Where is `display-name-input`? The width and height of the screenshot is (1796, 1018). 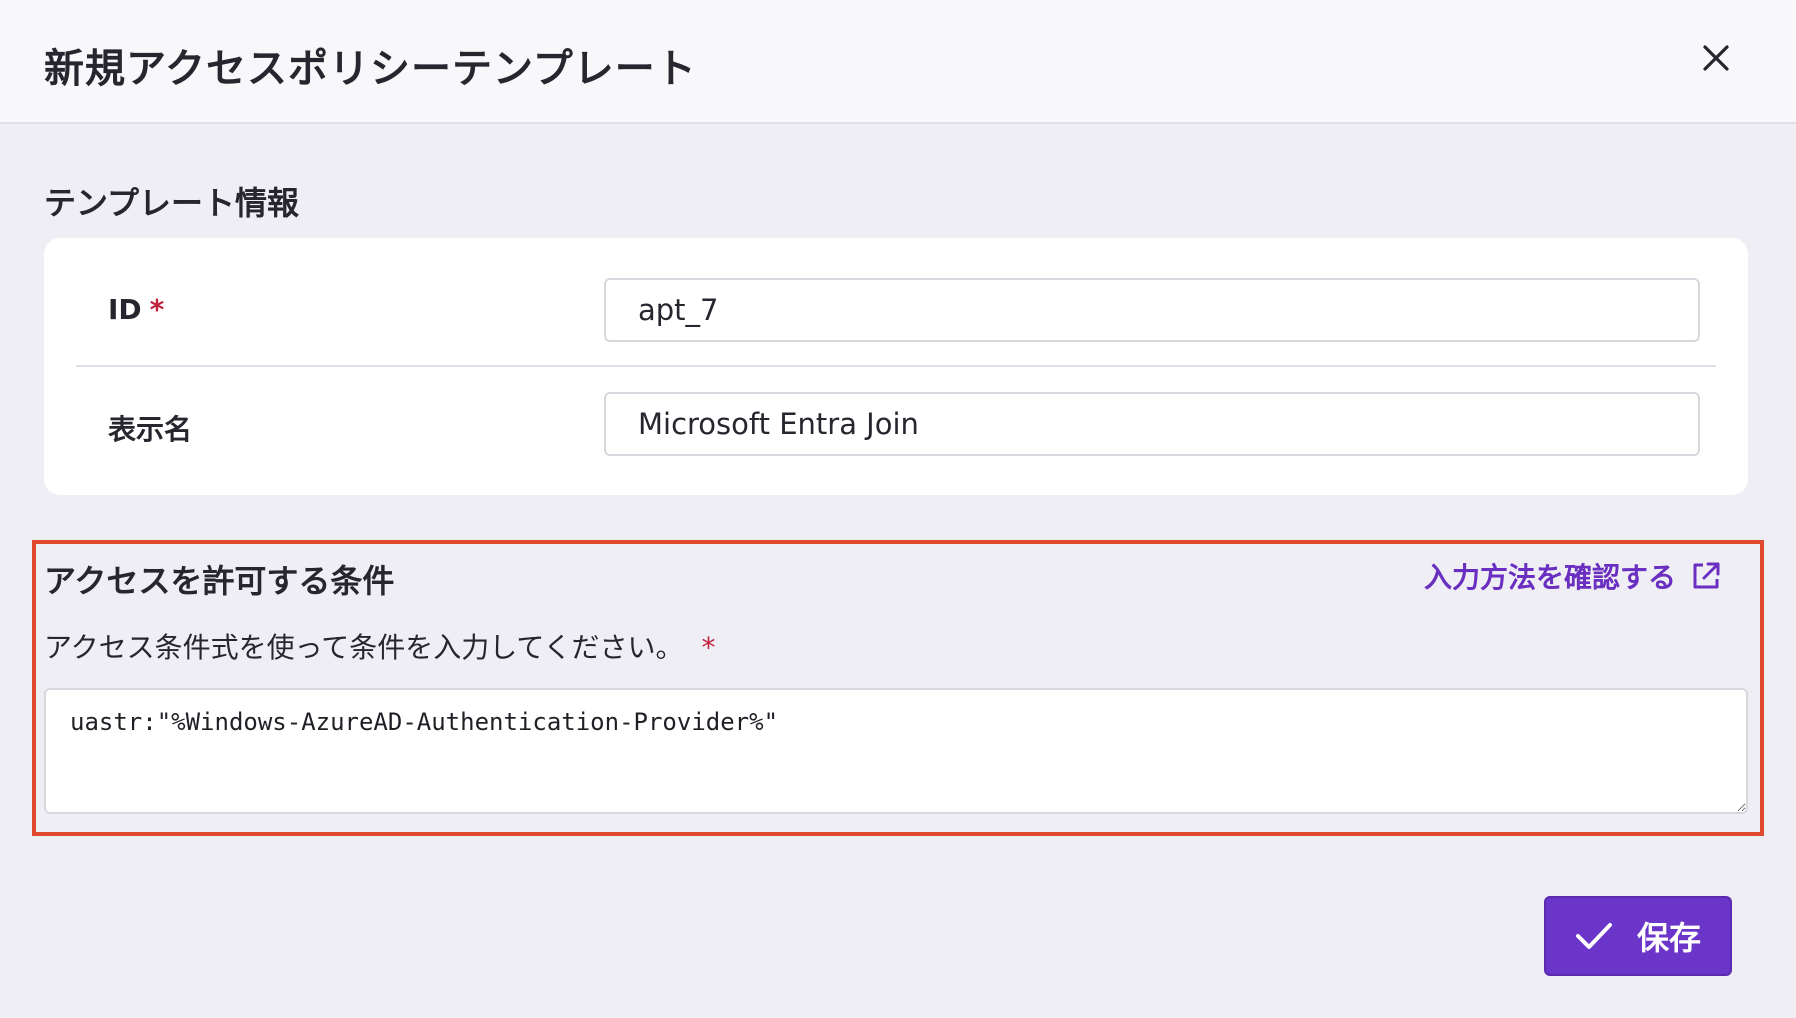 display-name-input is located at coordinates (1152, 424).